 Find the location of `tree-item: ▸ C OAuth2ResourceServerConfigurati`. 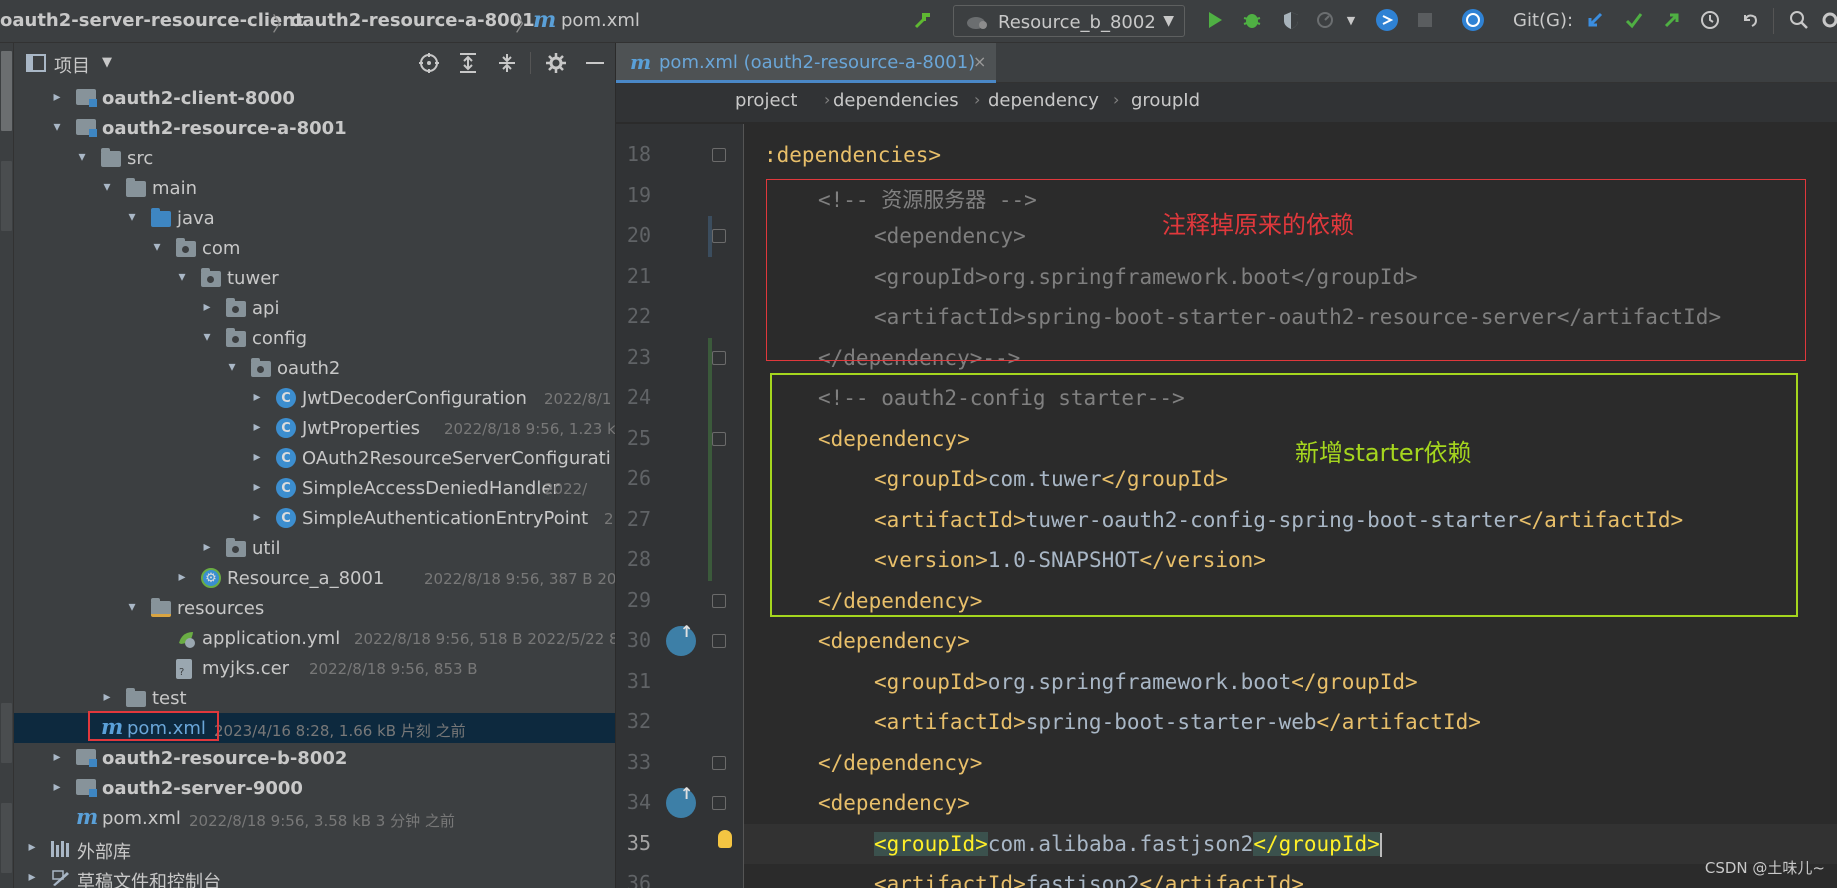

tree-item: ▸ C OAuth2ResourceServerConfigurati is located at coordinates (314, 458).